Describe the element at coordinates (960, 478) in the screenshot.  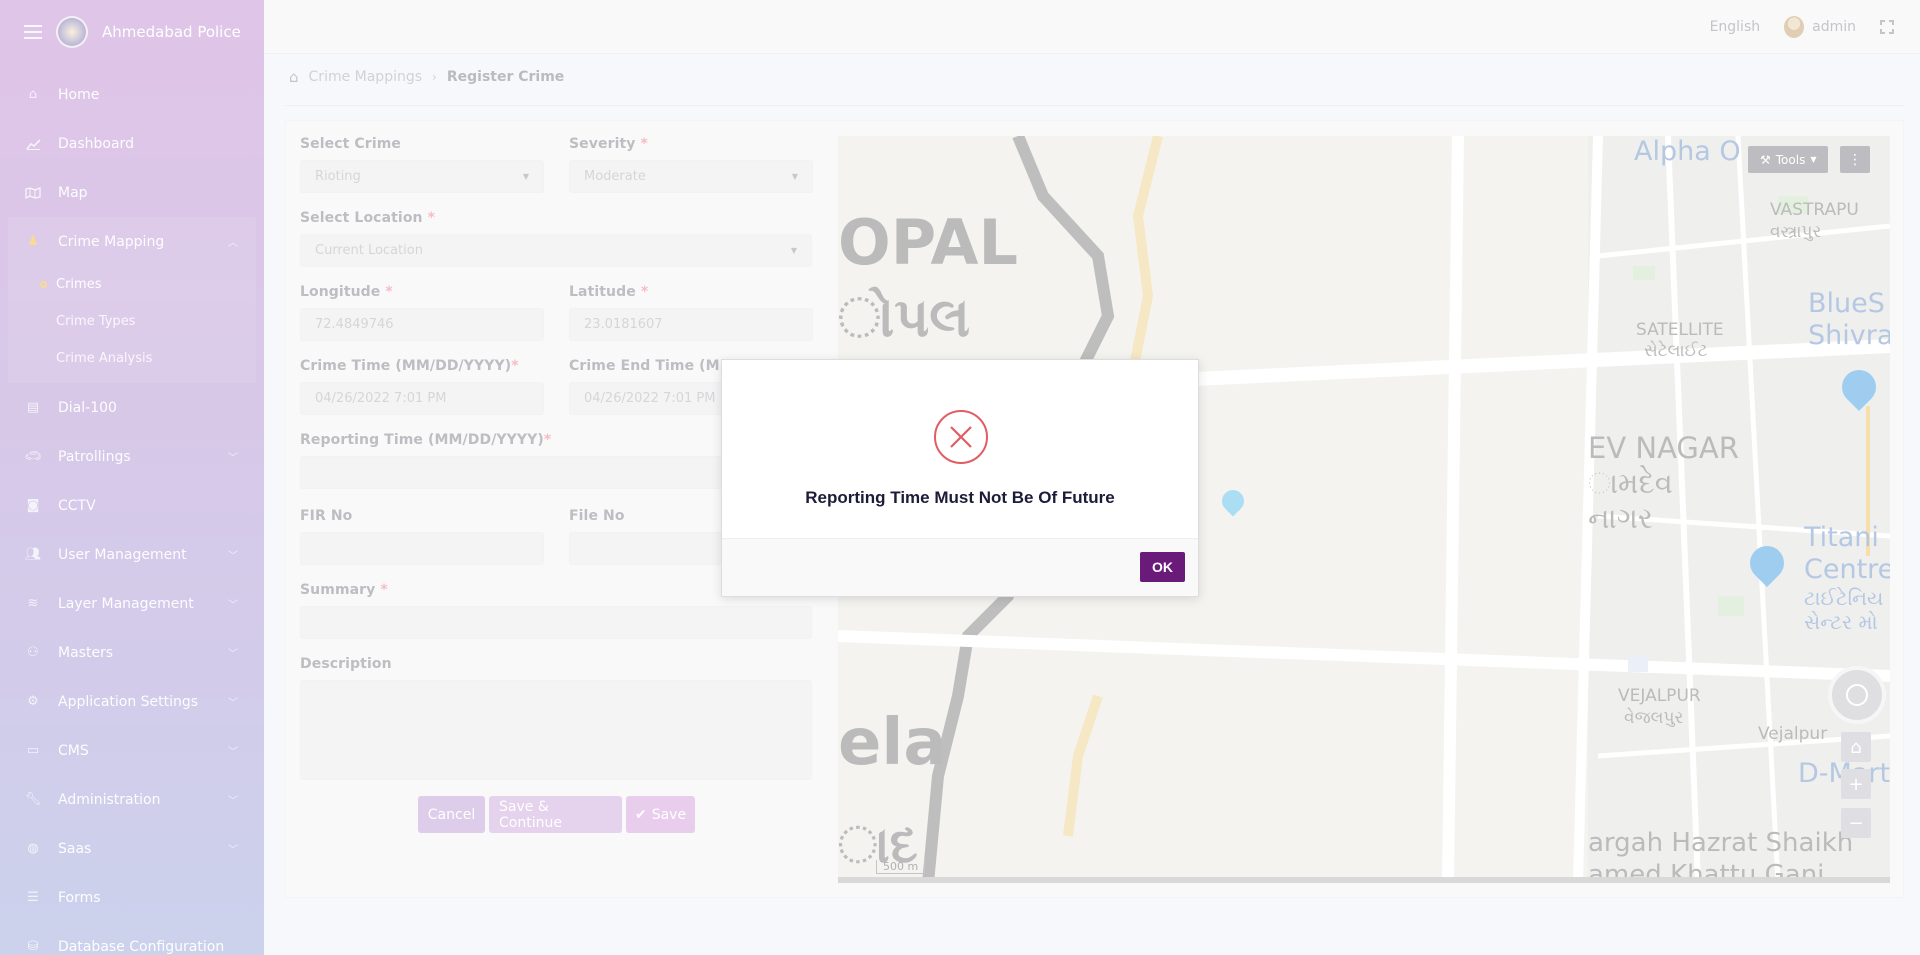
I see `error-dialog: Reporting Time Must Not Be Of Future OK` at that location.